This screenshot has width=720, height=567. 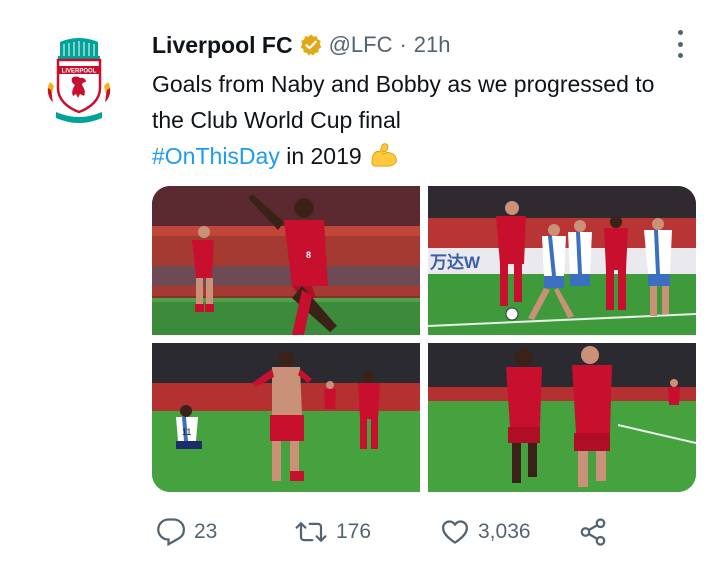 What do you see at coordinates (186, 432) in the screenshot?
I see `svg-text: 11` at bounding box center [186, 432].